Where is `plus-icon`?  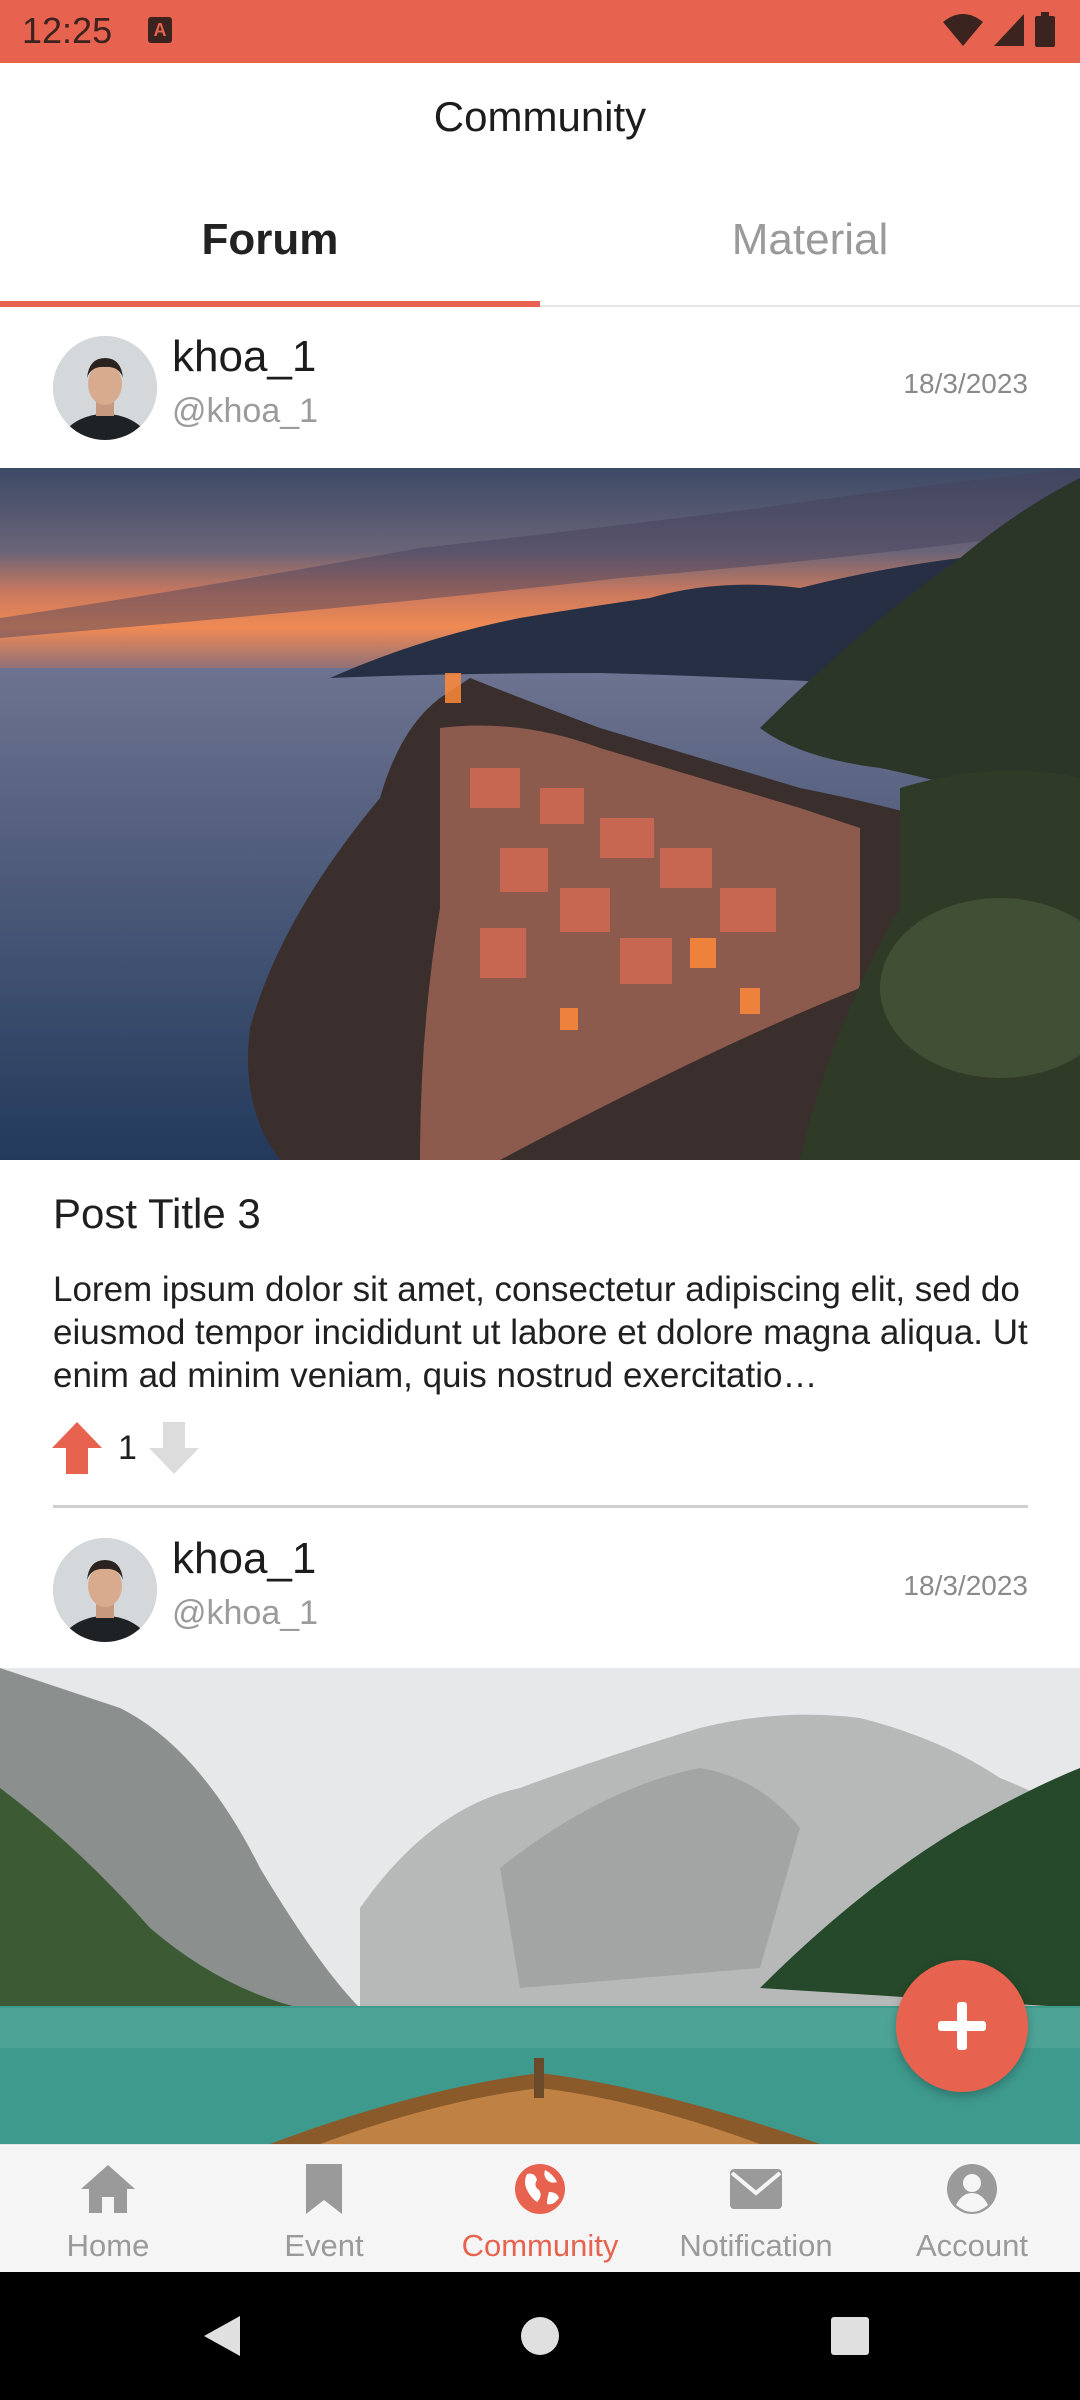
plus-icon is located at coordinates (962, 2026).